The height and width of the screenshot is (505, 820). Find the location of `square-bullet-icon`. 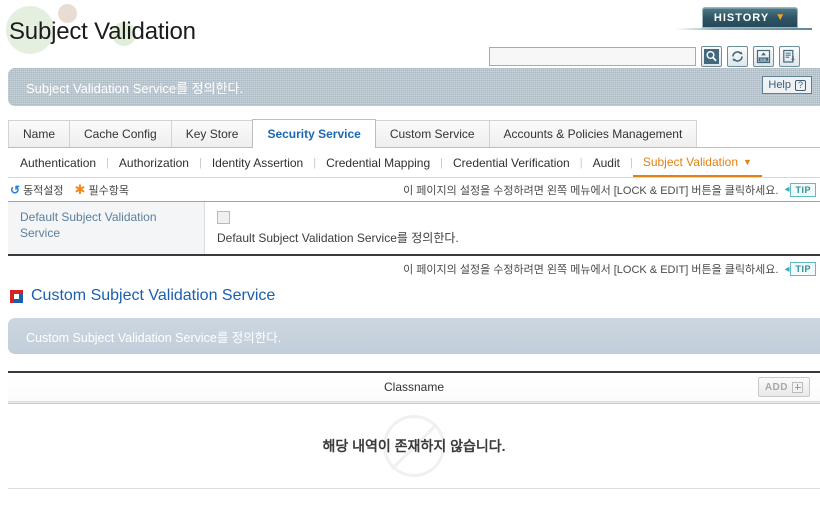

square-bullet-icon is located at coordinates (16, 296).